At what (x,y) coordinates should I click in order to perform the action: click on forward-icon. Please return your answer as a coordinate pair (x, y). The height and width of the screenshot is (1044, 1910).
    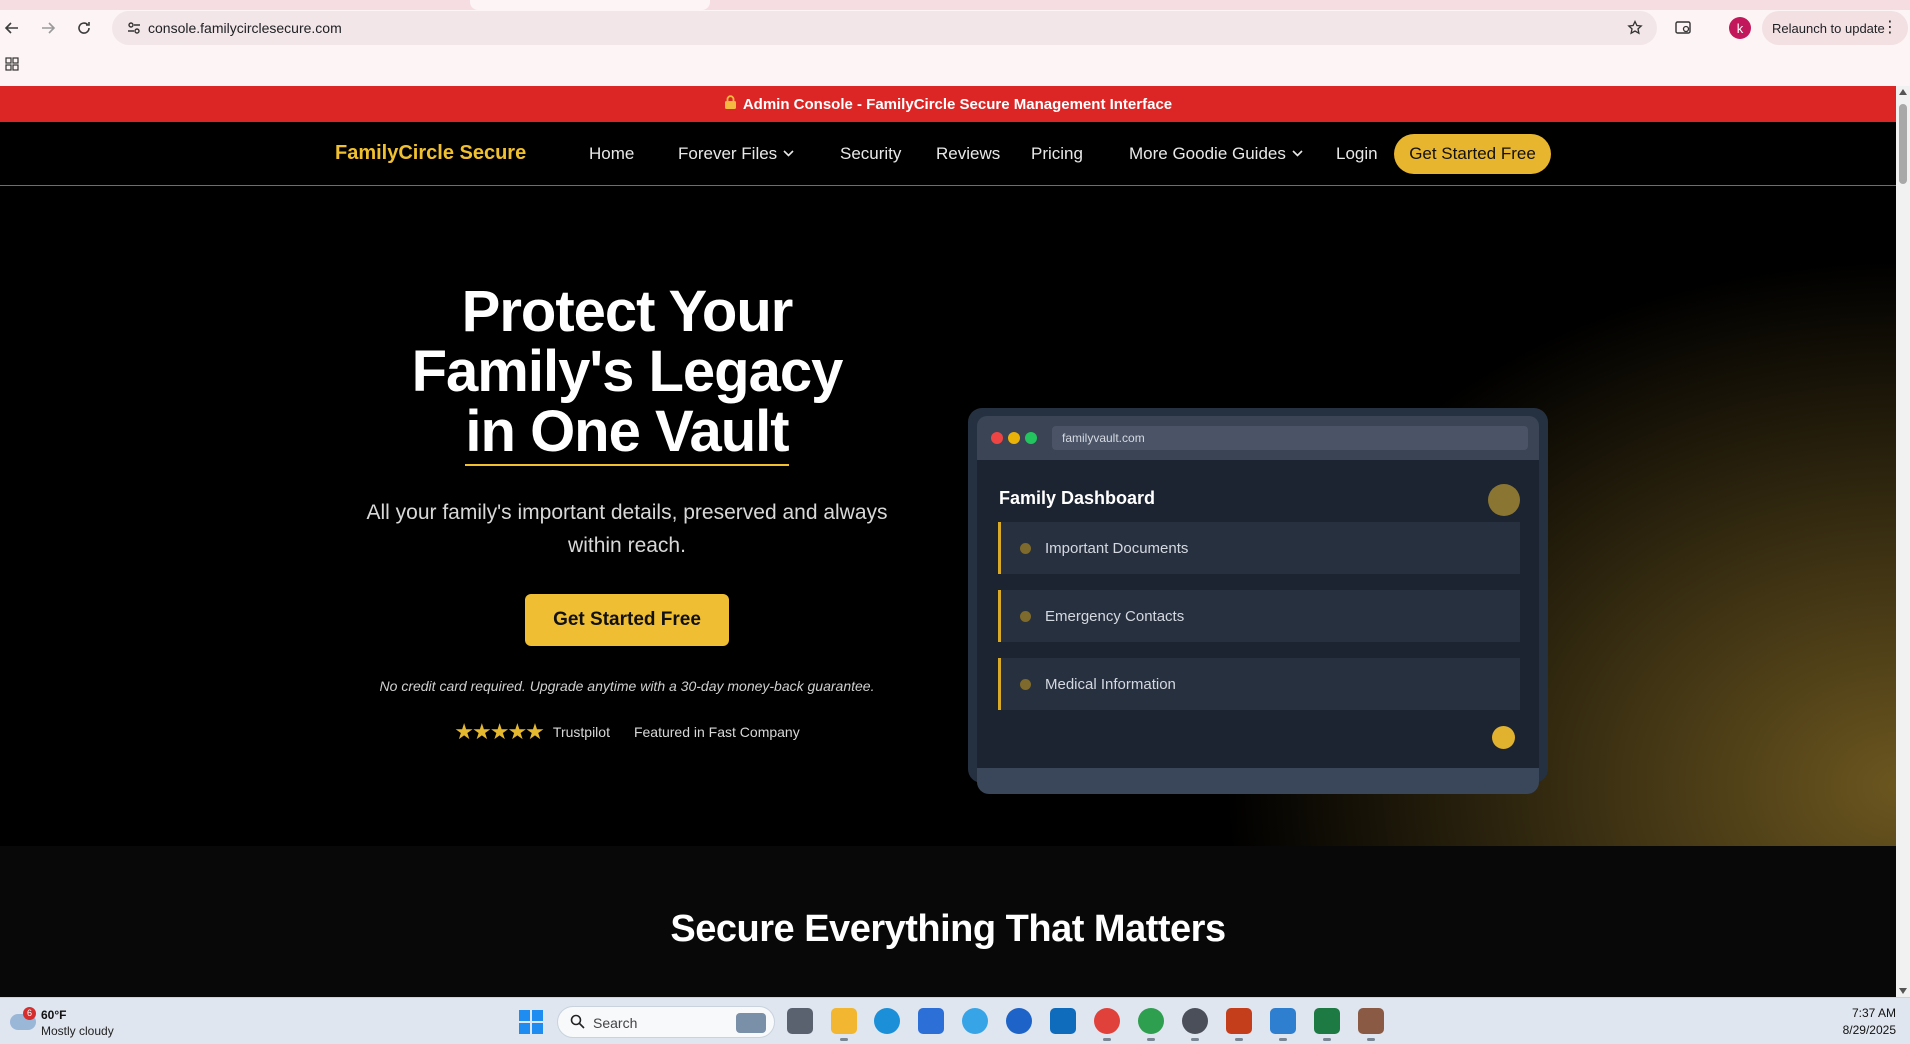
    Looking at the image, I should click on (48, 28).